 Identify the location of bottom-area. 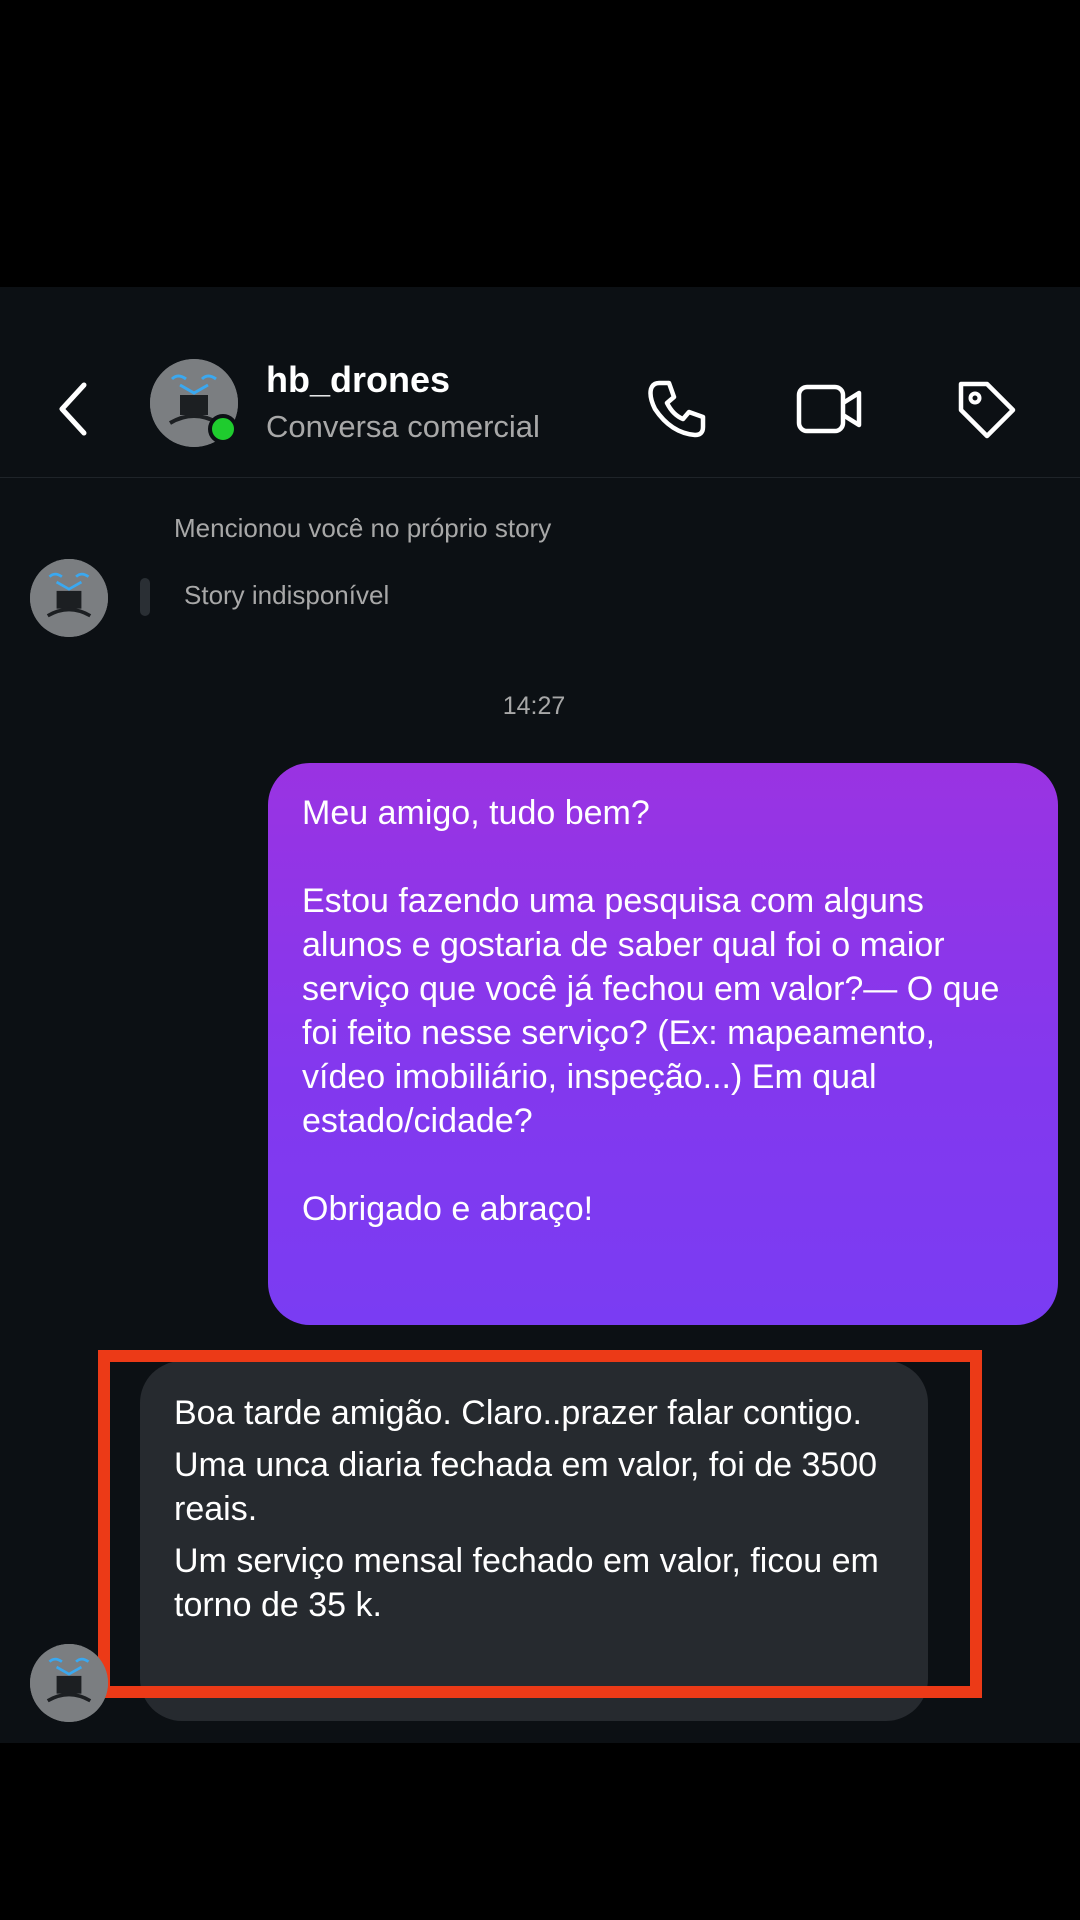
(540, 1831).